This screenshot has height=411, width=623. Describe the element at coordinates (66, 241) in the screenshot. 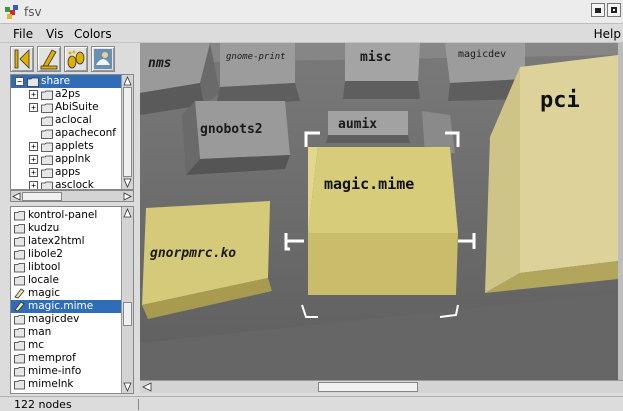

I see `list-item: latex2html` at that location.